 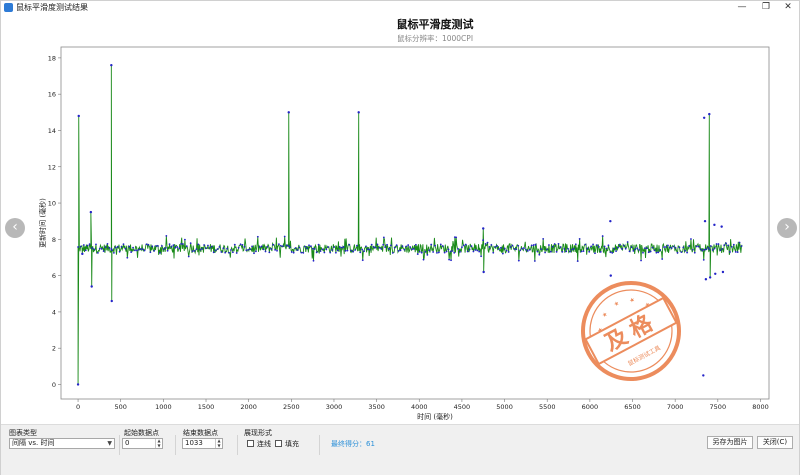 I want to click on end-point-stepper: 1033 ▲ ▼, so click(x=202, y=443).